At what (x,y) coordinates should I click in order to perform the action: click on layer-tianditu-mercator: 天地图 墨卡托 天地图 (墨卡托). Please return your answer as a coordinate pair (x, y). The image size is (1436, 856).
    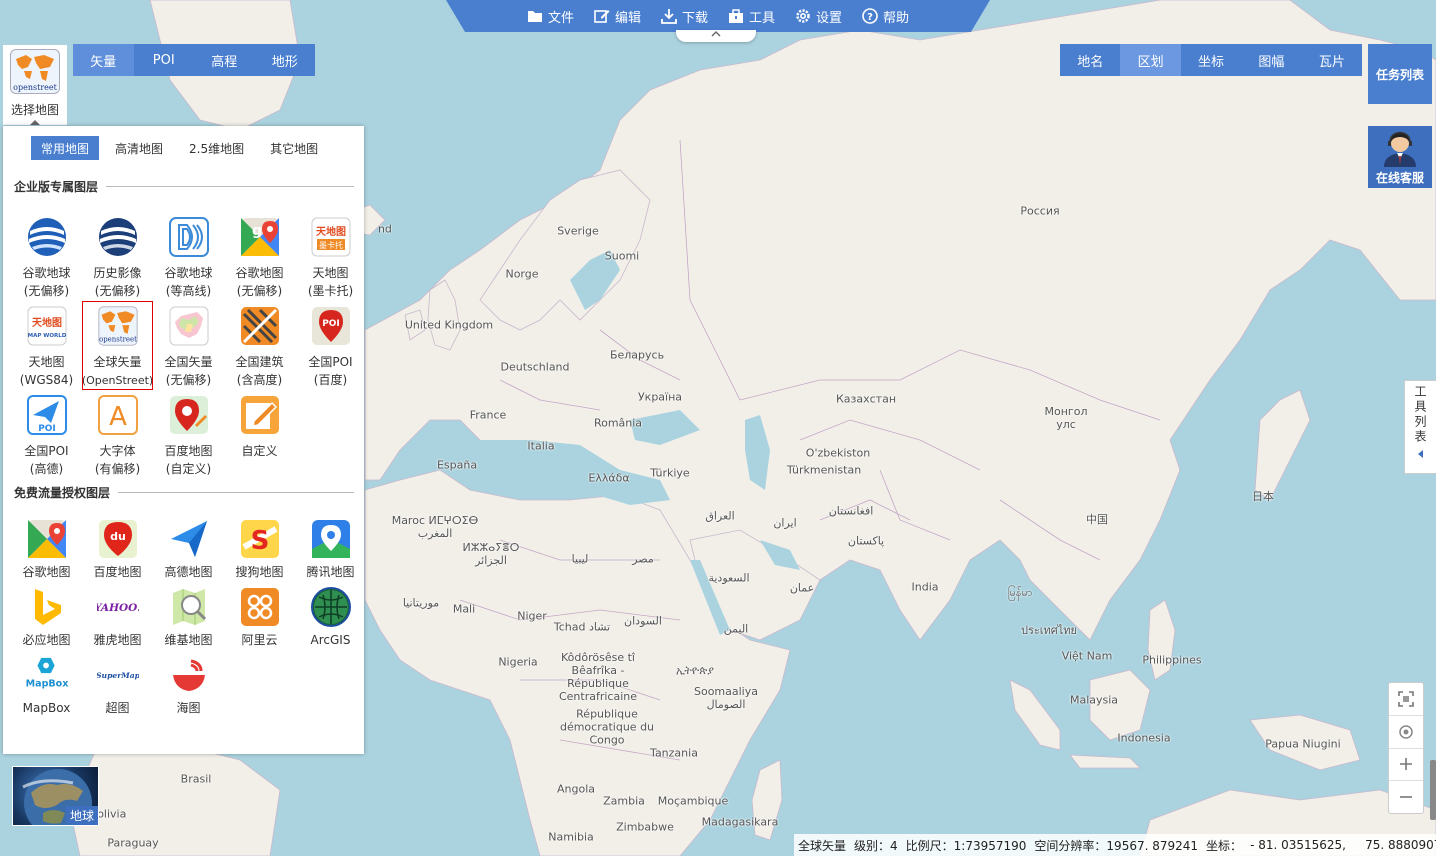
    Looking at the image, I should click on (330, 256).